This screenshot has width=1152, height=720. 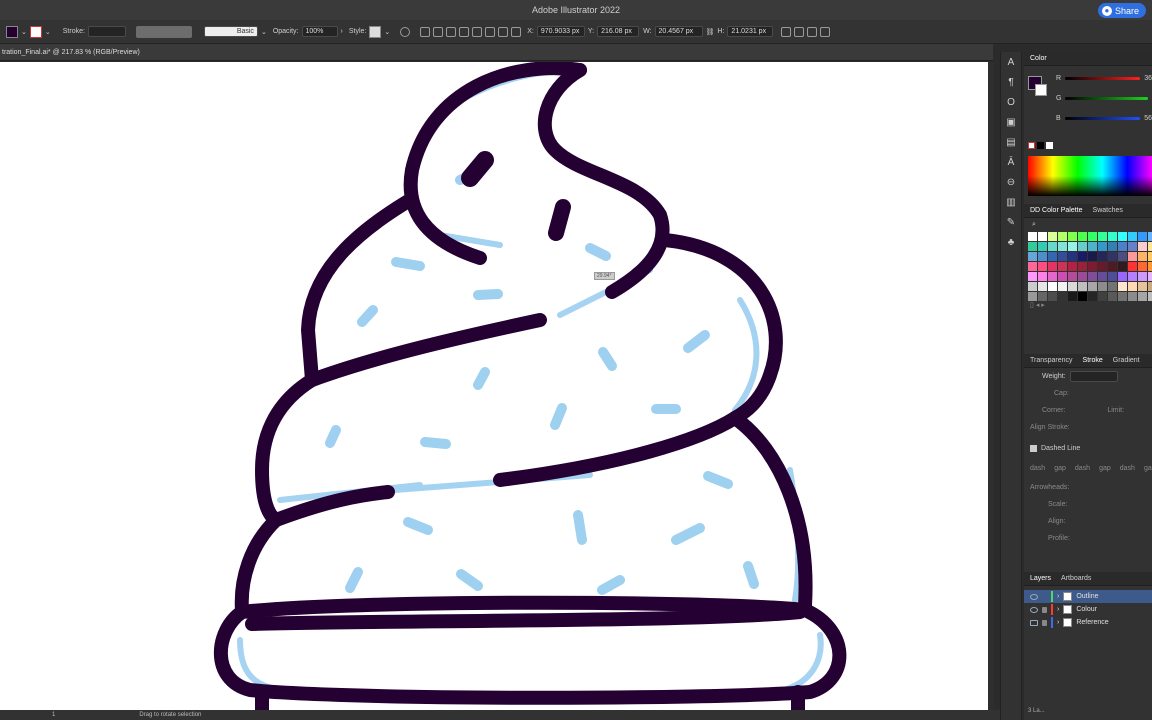 I want to click on links-icon: ⊖, so click(x=1011, y=182).